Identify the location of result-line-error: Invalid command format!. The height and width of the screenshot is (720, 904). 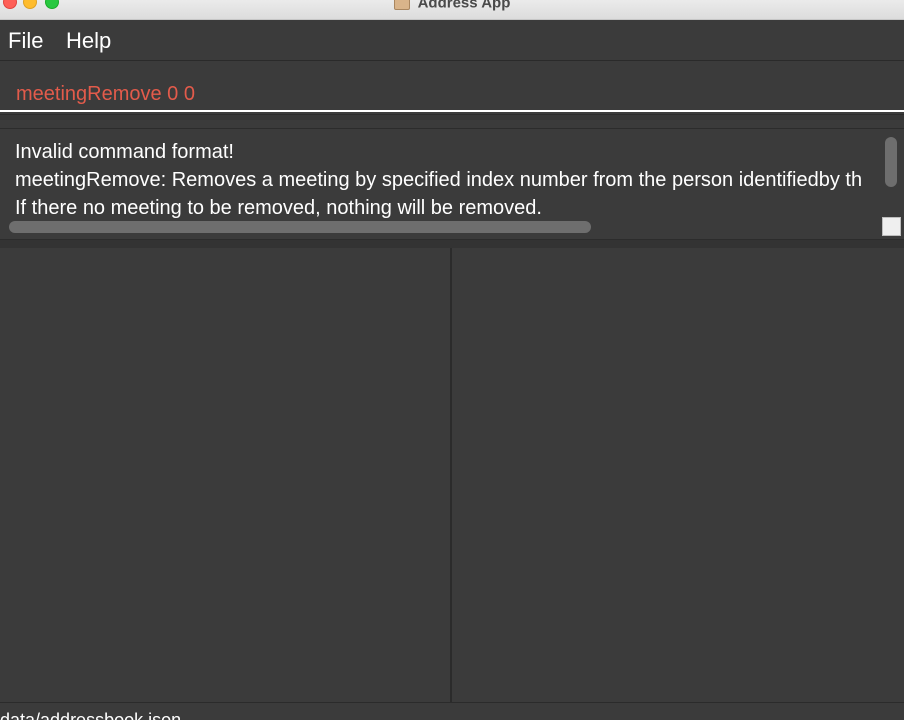
(124, 152).